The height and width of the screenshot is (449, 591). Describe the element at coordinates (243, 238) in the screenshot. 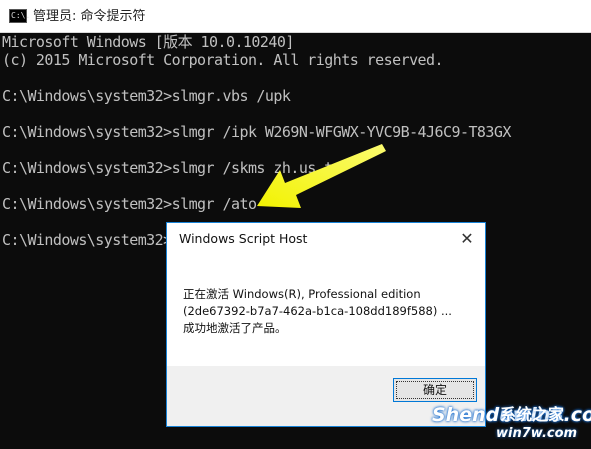

I see `dialog-title: Windows Script Host` at that location.